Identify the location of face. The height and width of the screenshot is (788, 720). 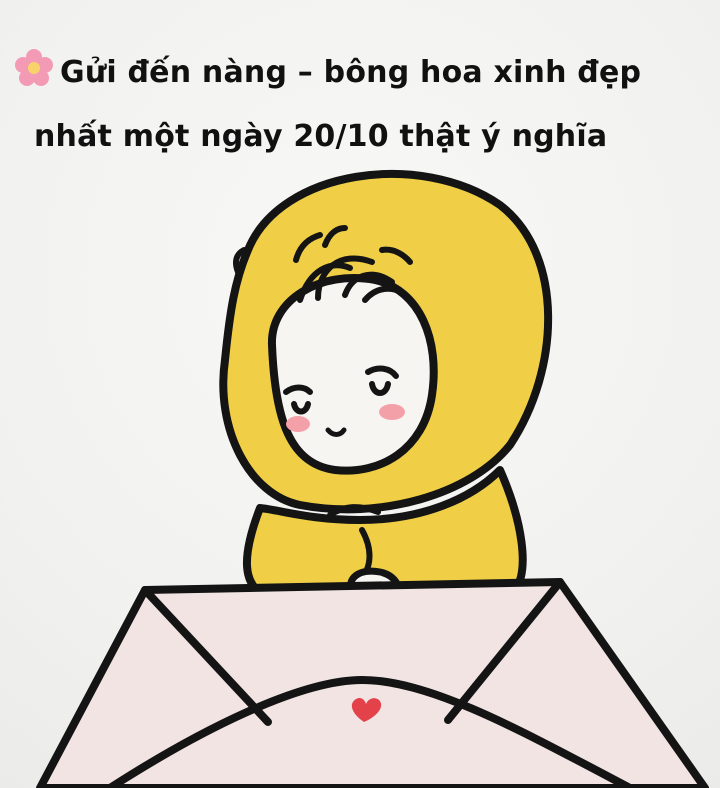
(352, 374).